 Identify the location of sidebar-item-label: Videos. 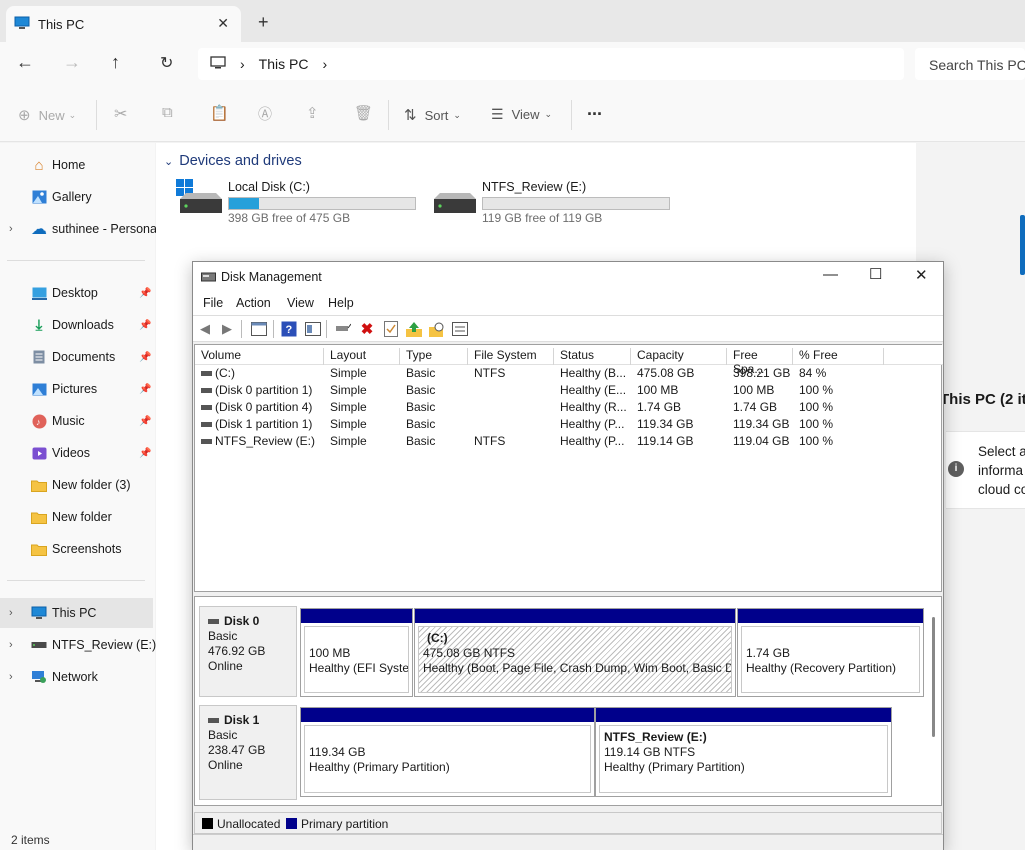
(71, 453).